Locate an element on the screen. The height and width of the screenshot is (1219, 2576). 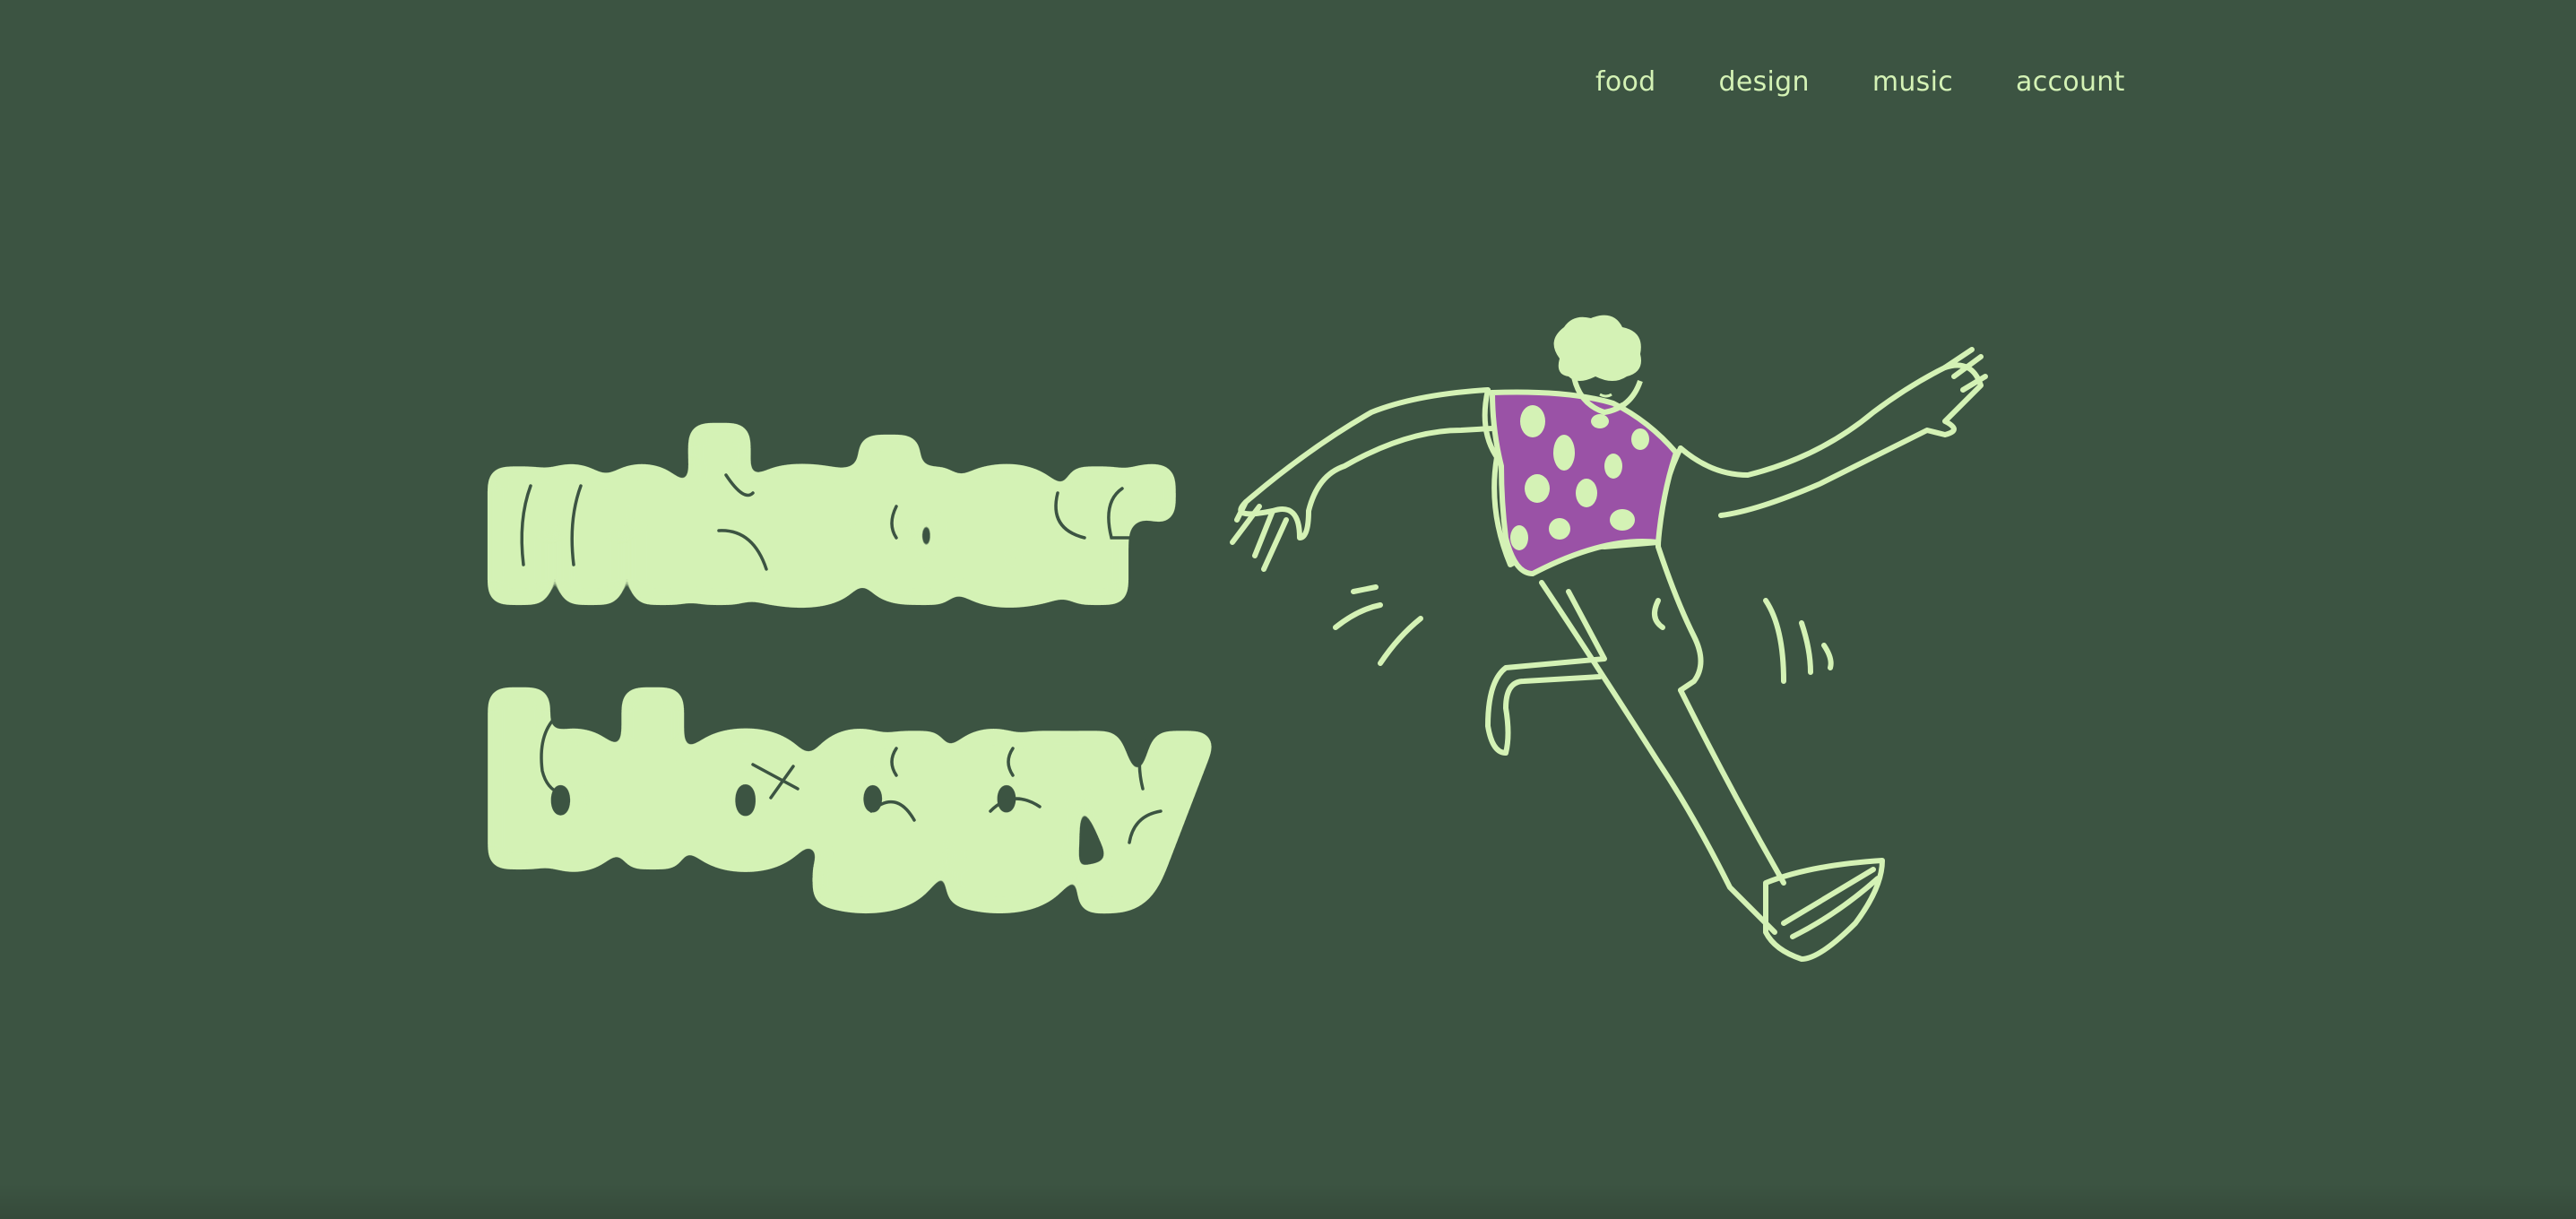
nav-link-music: music is located at coordinates (1912, 82).